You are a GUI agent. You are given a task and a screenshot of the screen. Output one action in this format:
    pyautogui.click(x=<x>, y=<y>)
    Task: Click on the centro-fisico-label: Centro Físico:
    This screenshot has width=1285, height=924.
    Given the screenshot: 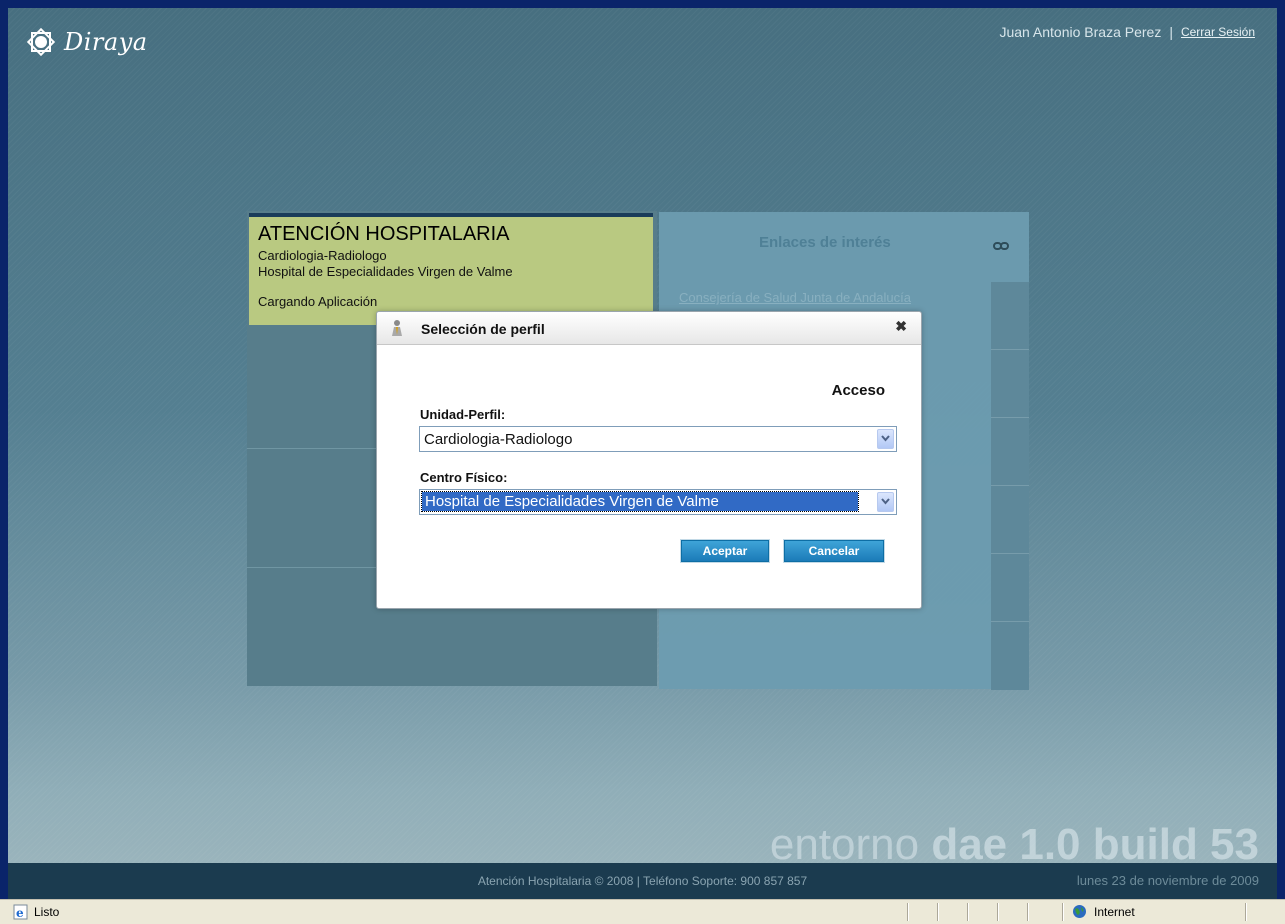 What is the action you would take?
    pyautogui.click(x=464, y=477)
    